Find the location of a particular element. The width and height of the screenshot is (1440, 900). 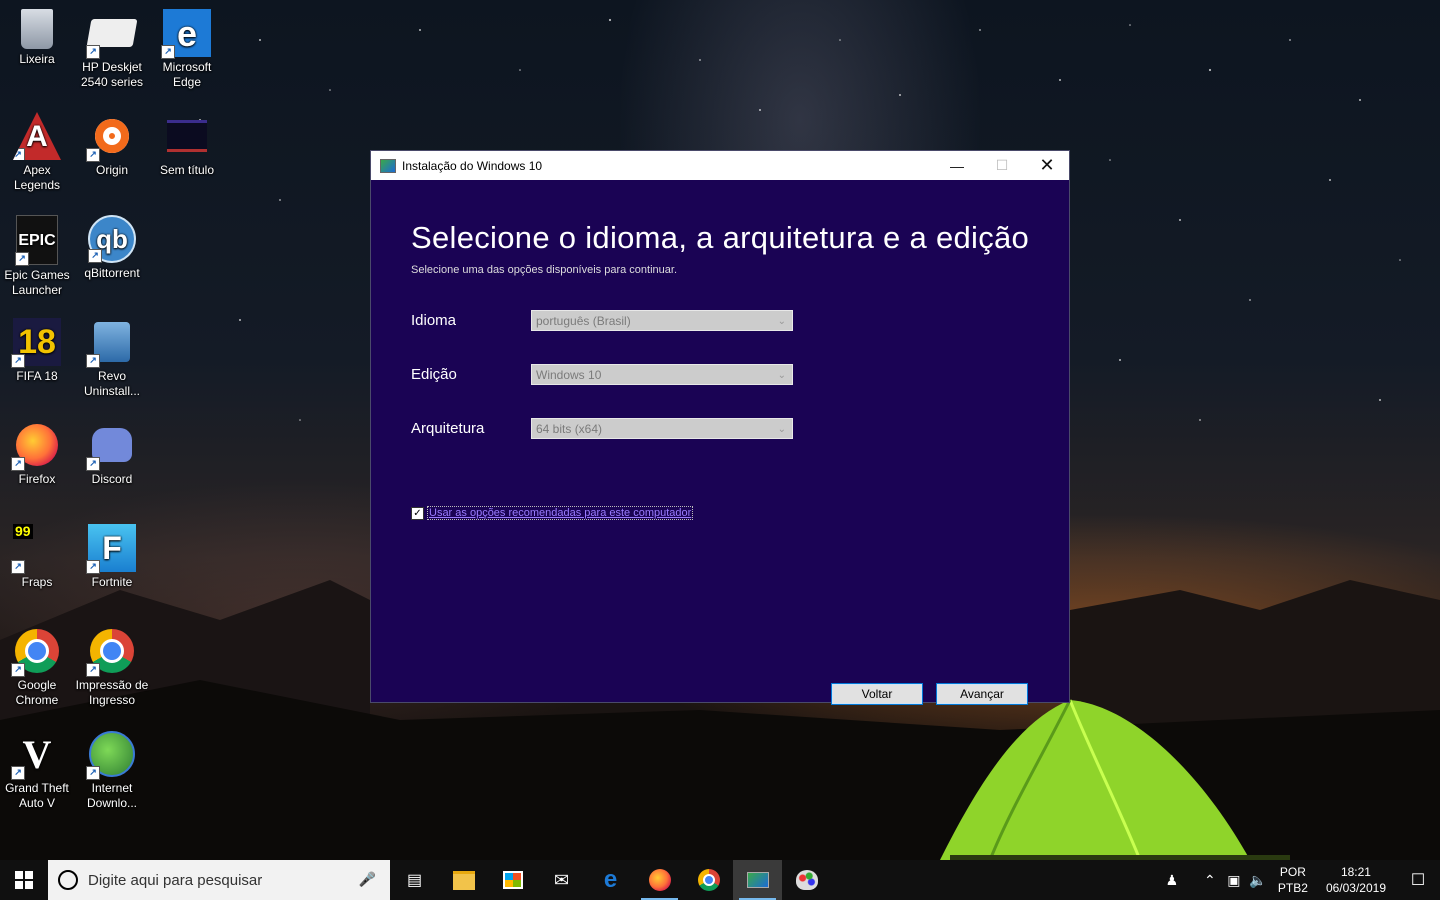

volume-icon: 🔈 is located at coordinates (1258, 880).